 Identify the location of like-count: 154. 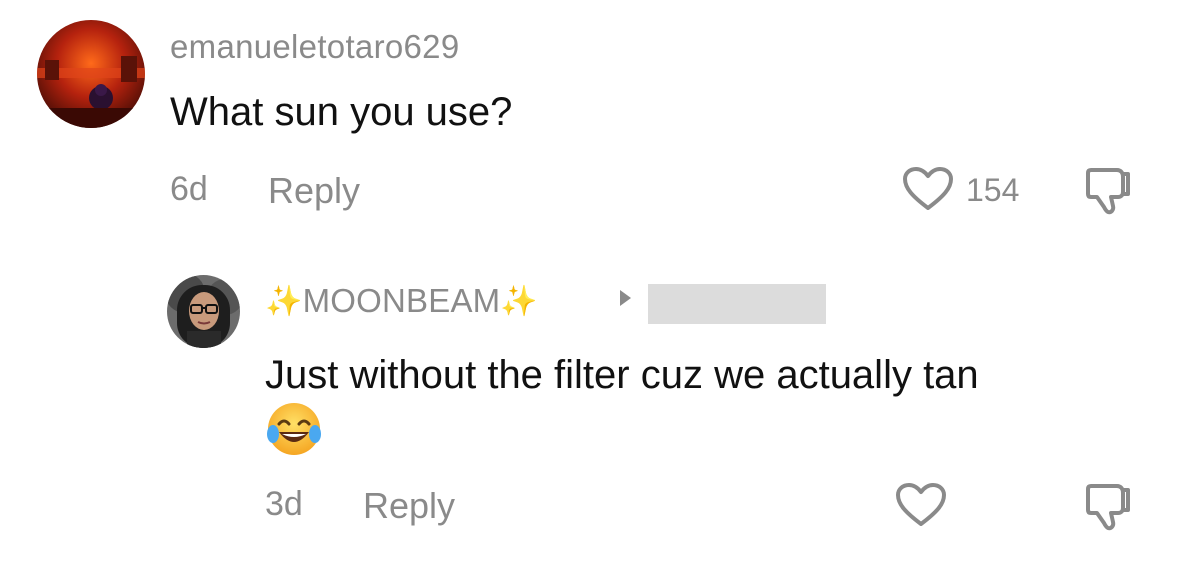
(993, 190).